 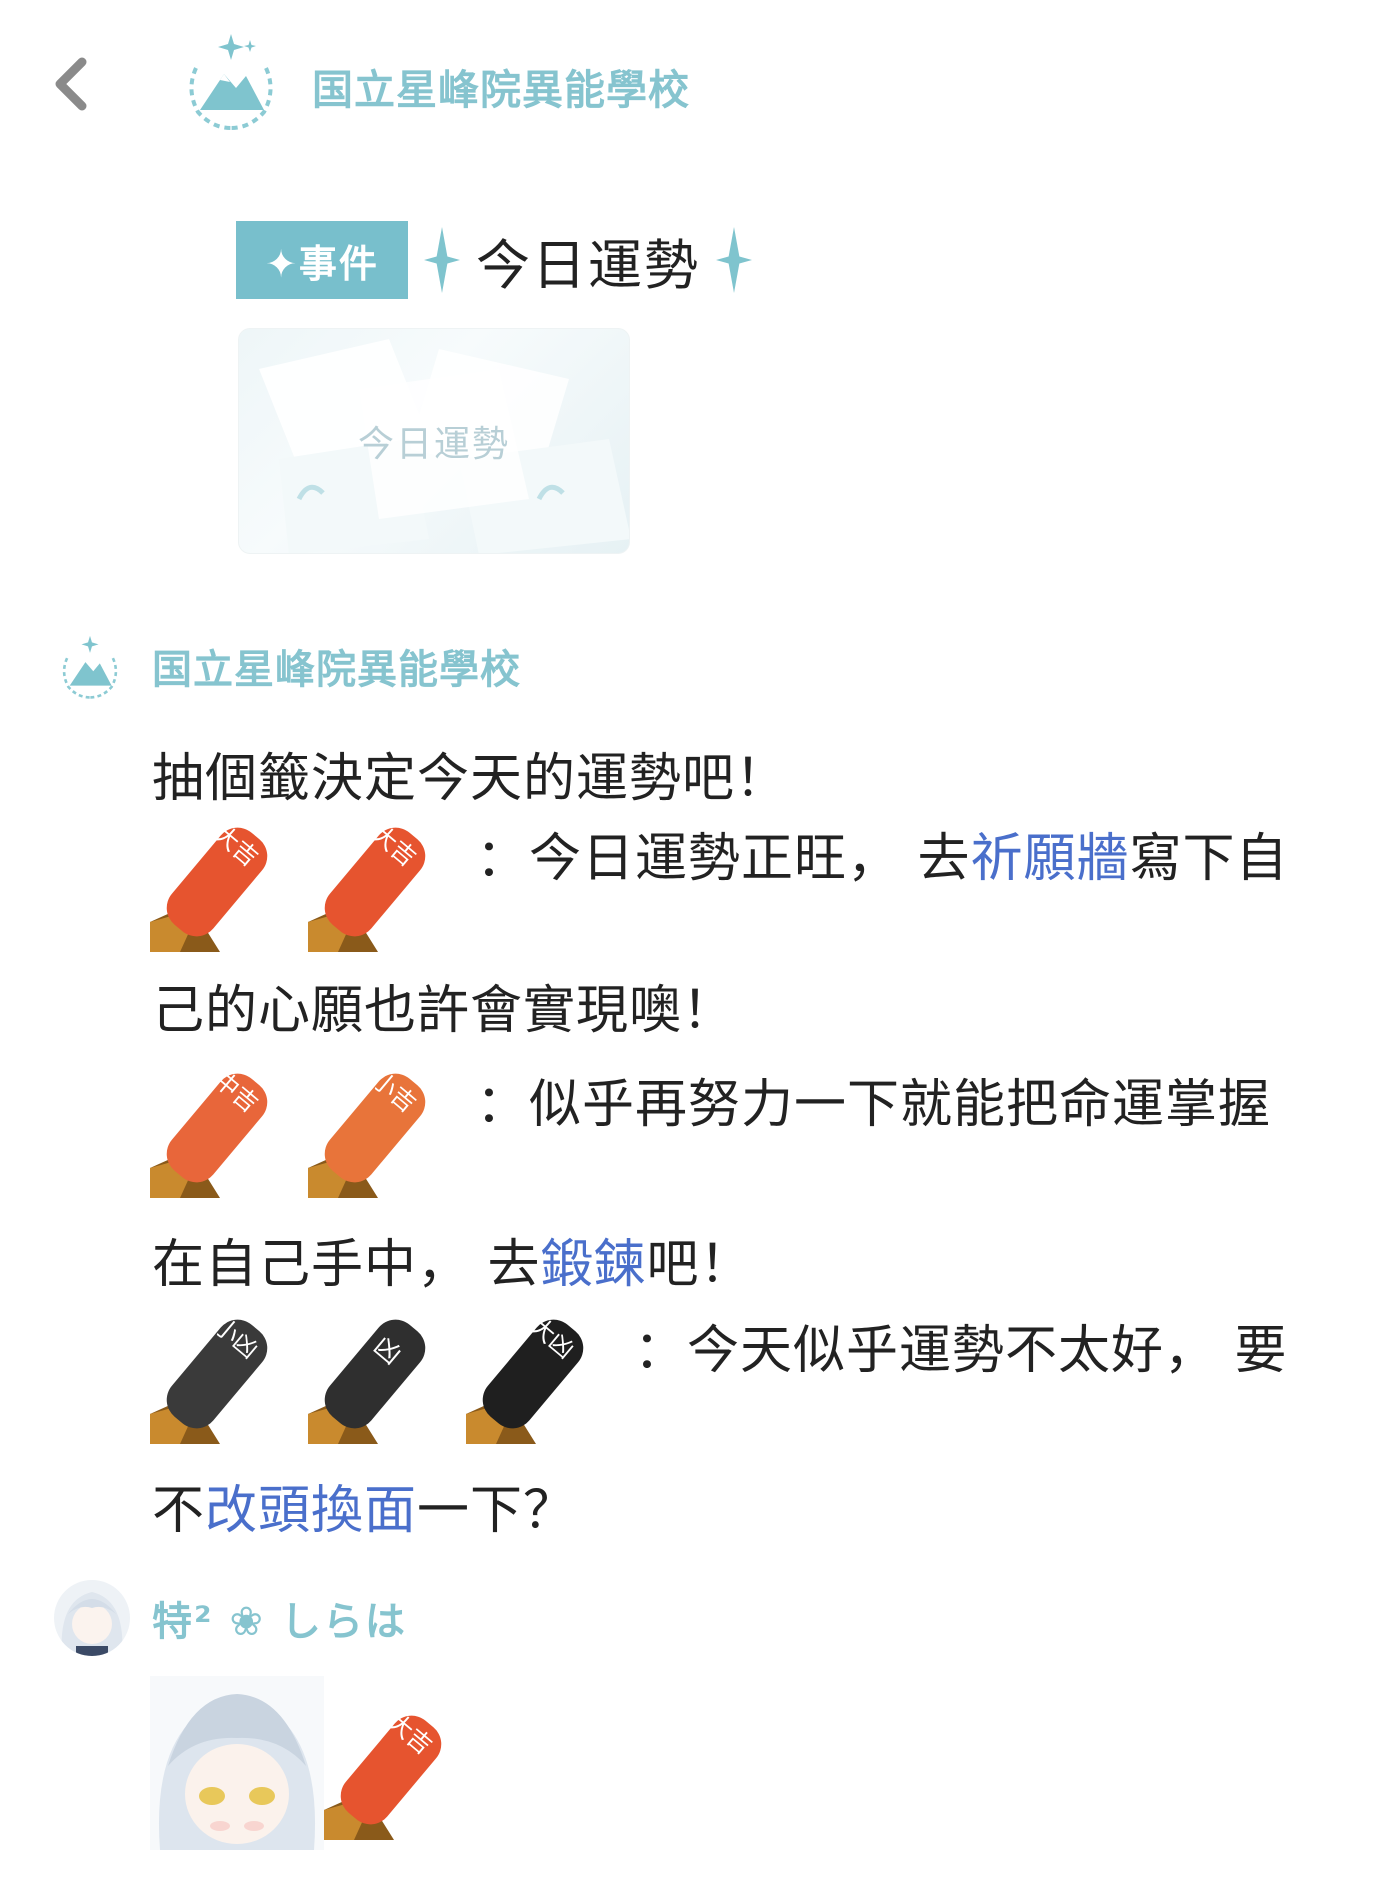 I want to click on reply-user-name: 特² ❀ しらは, so click(x=279, y=1618).